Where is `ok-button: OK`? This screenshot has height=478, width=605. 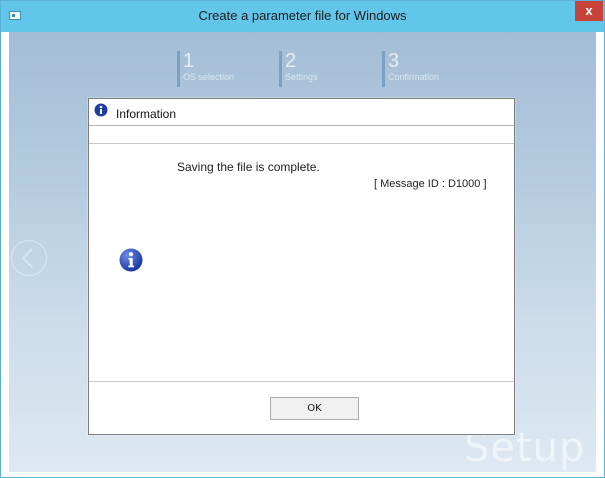
ok-button: OK is located at coordinates (314, 408).